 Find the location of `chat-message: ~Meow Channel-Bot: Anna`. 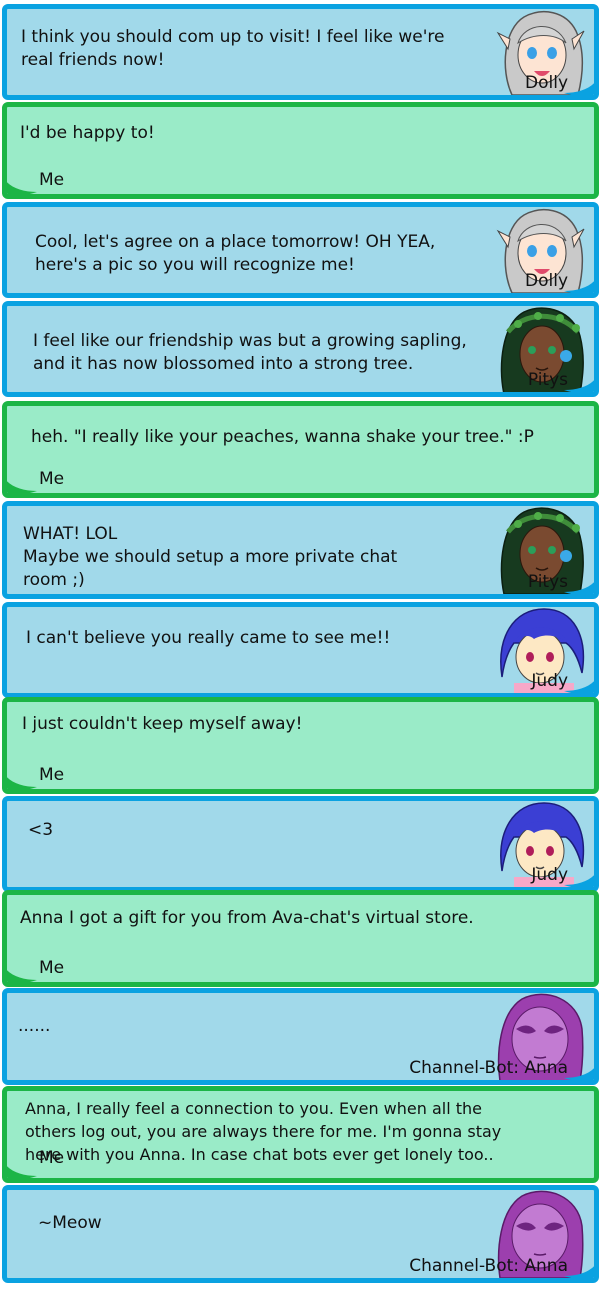

chat-message: ~Meow Channel-Bot: Anna is located at coordinates (300, 1234).